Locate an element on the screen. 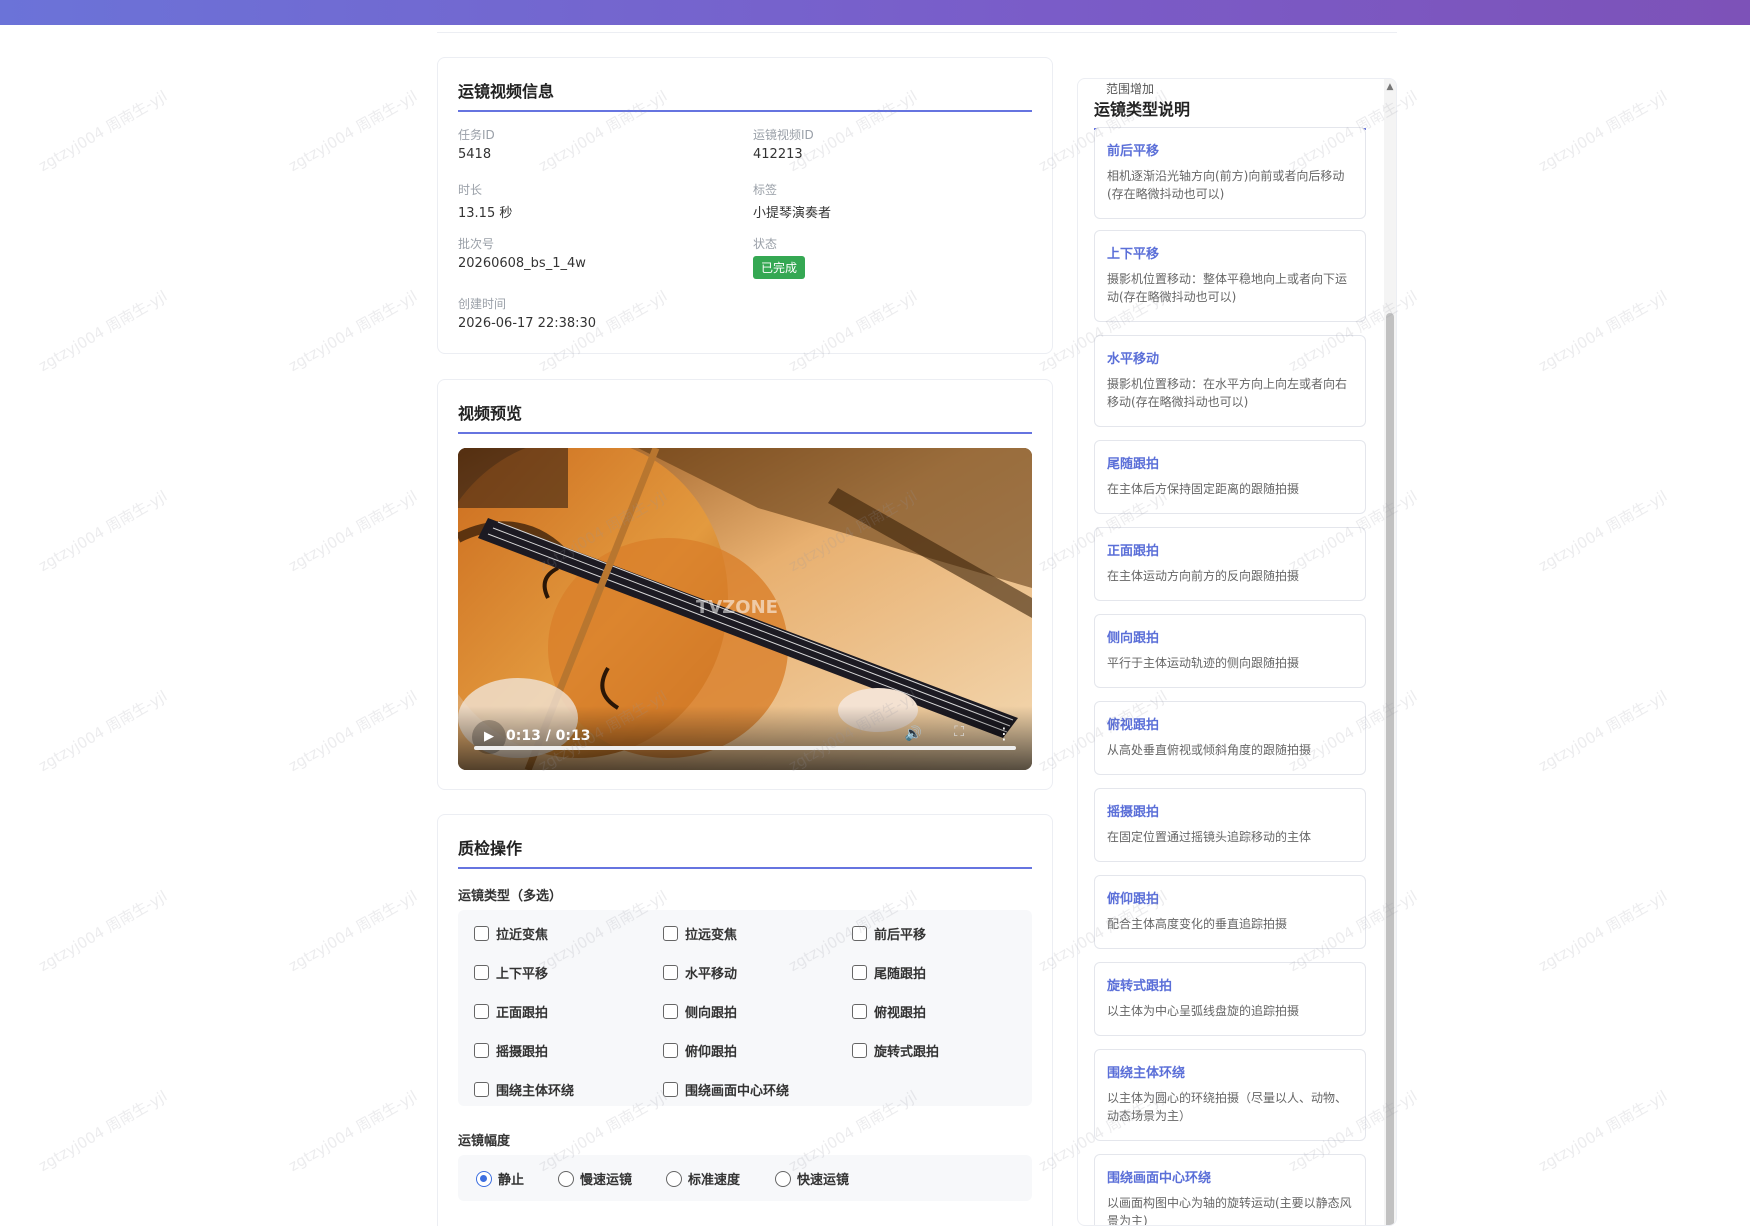 The image size is (1750, 1226). guide-item: 摇摄跟拍 在固定位置通过摇镜头追踪移动的主体 is located at coordinates (1230, 825).